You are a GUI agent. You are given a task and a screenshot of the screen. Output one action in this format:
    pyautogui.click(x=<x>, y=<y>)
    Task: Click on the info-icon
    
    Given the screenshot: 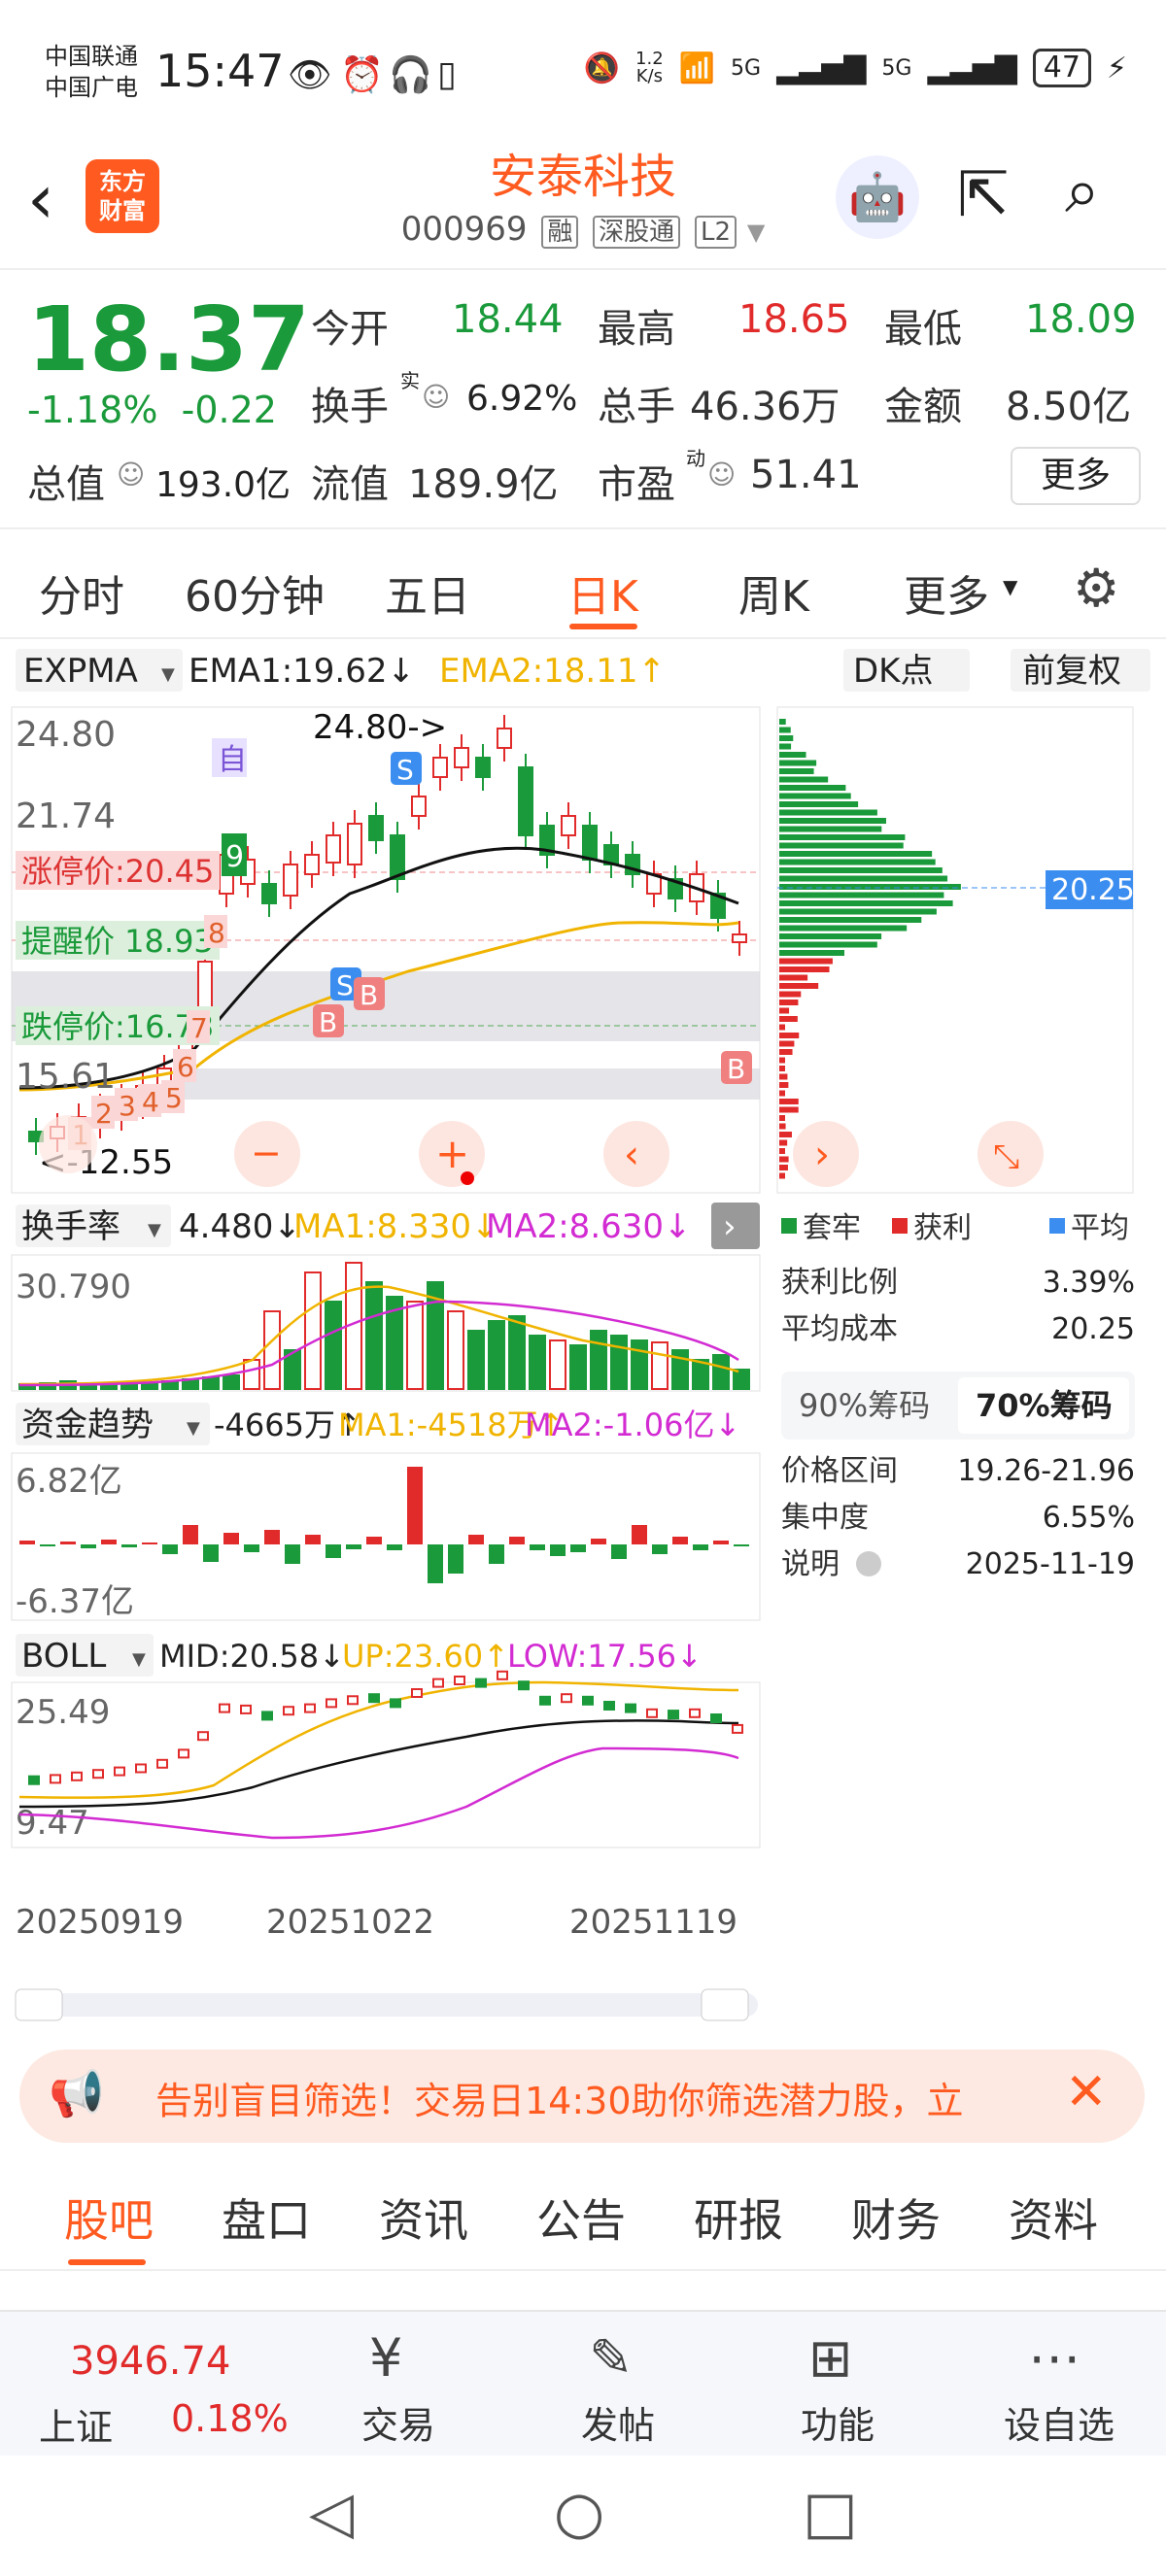 What is the action you would take?
    pyautogui.click(x=868, y=1563)
    